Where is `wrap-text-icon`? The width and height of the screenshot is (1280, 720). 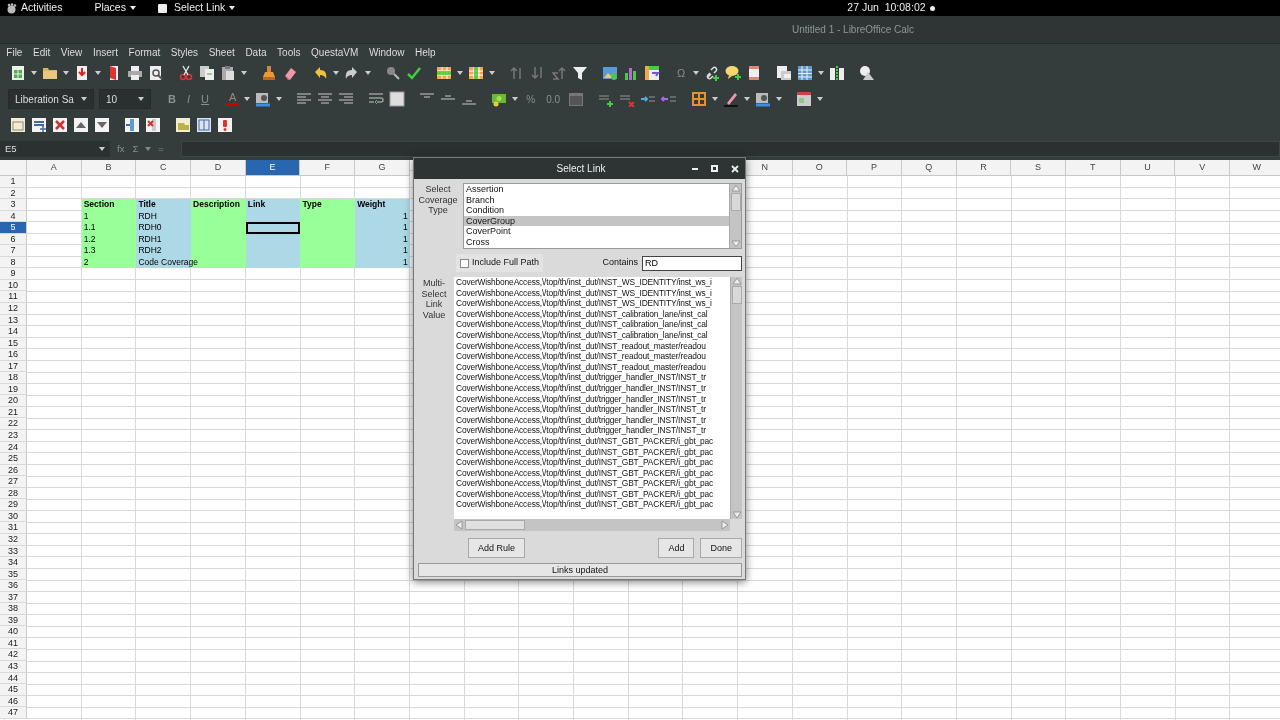
wrap-text-icon is located at coordinates (376, 99).